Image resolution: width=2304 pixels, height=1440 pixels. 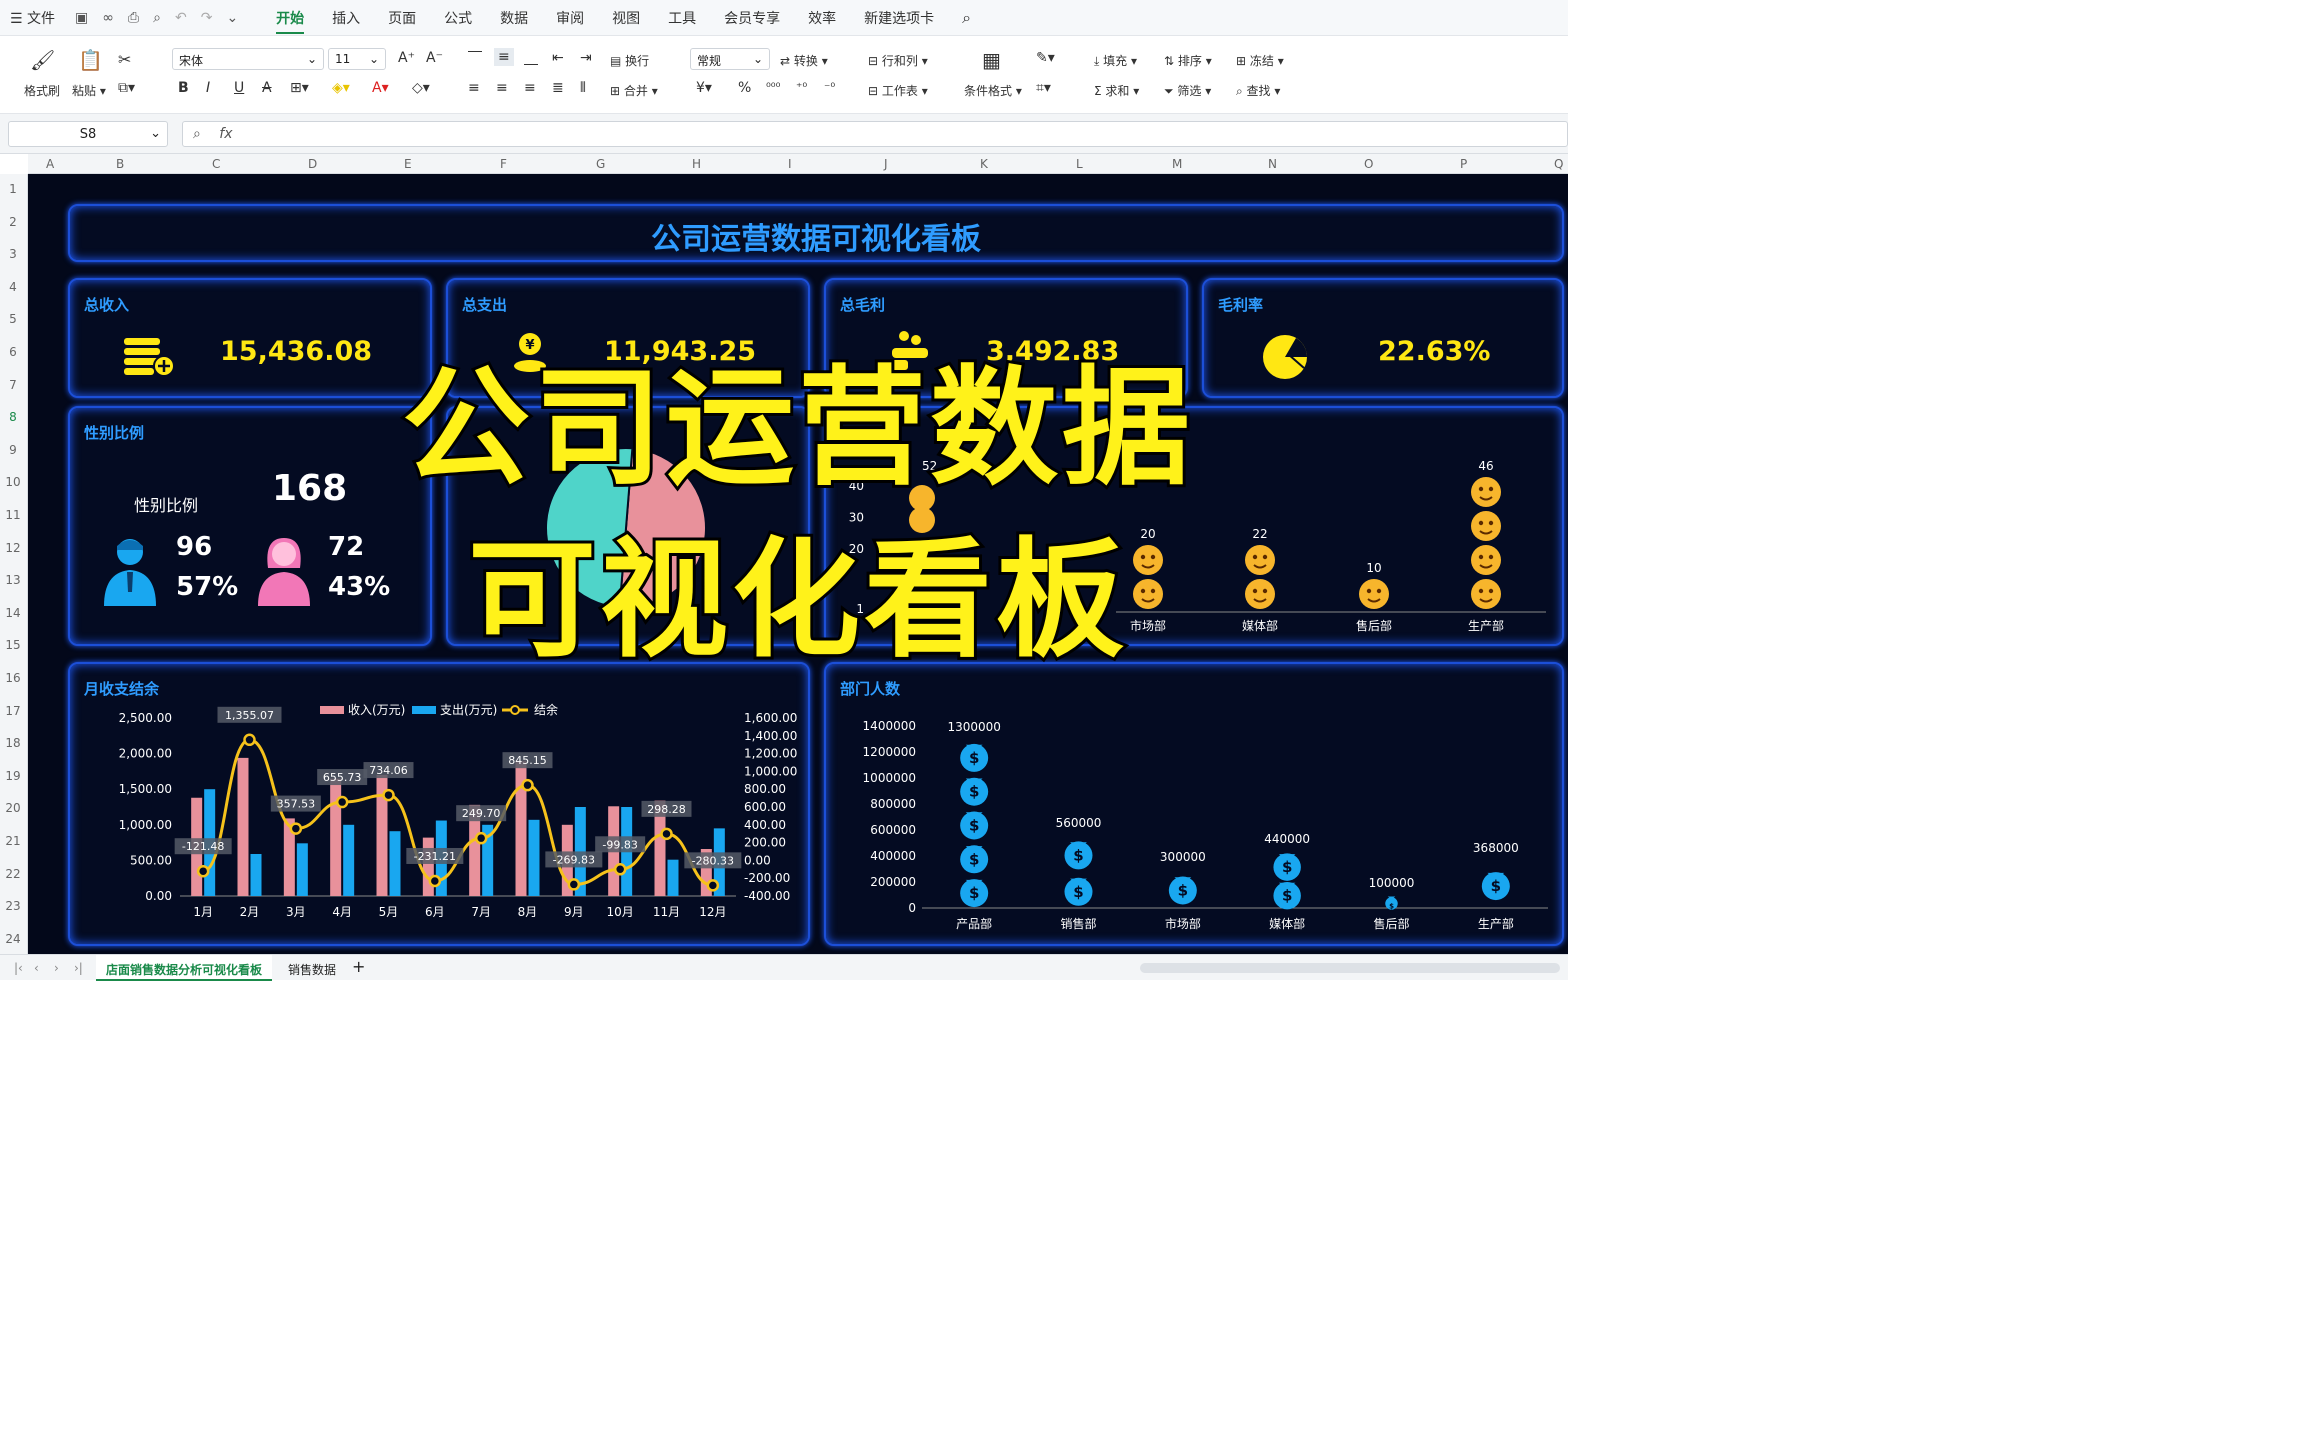 What do you see at coordinates (898, 60) in the screenshot?
I see `row-col-button: ⊟ 行和列 ▾` at bounding box center [898, 60].